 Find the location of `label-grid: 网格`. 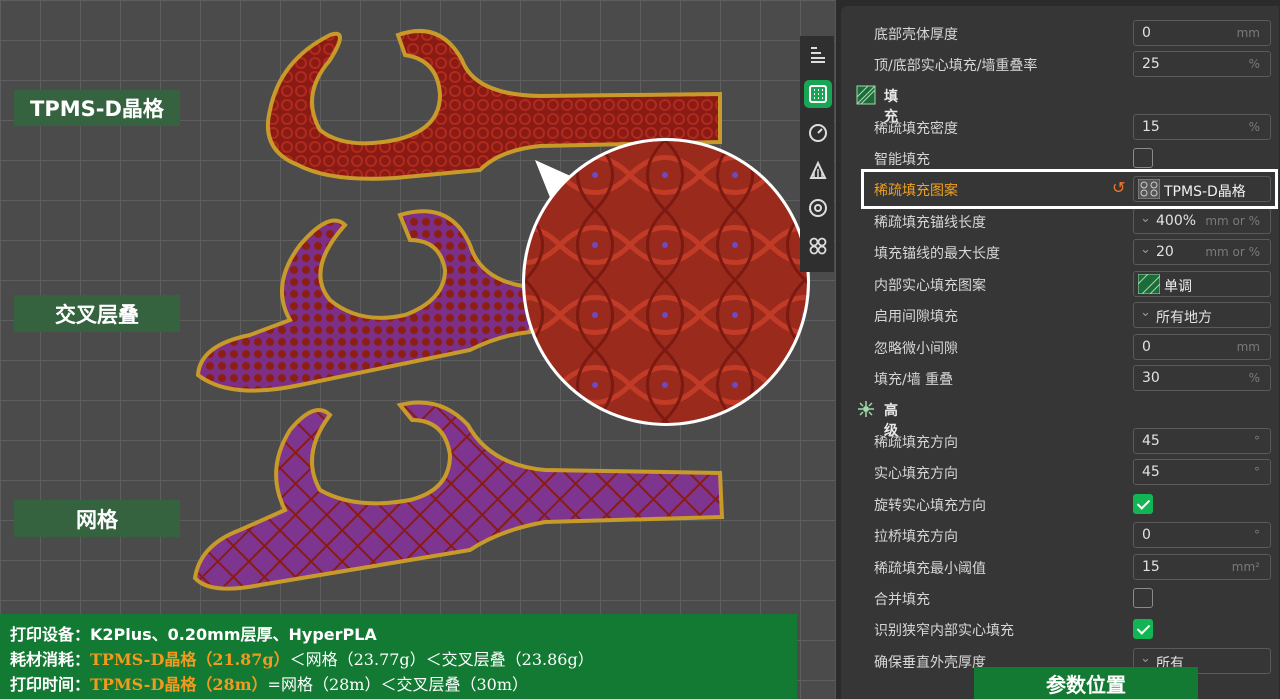

label-grid: 网格 is located at coordinates (97, 518).